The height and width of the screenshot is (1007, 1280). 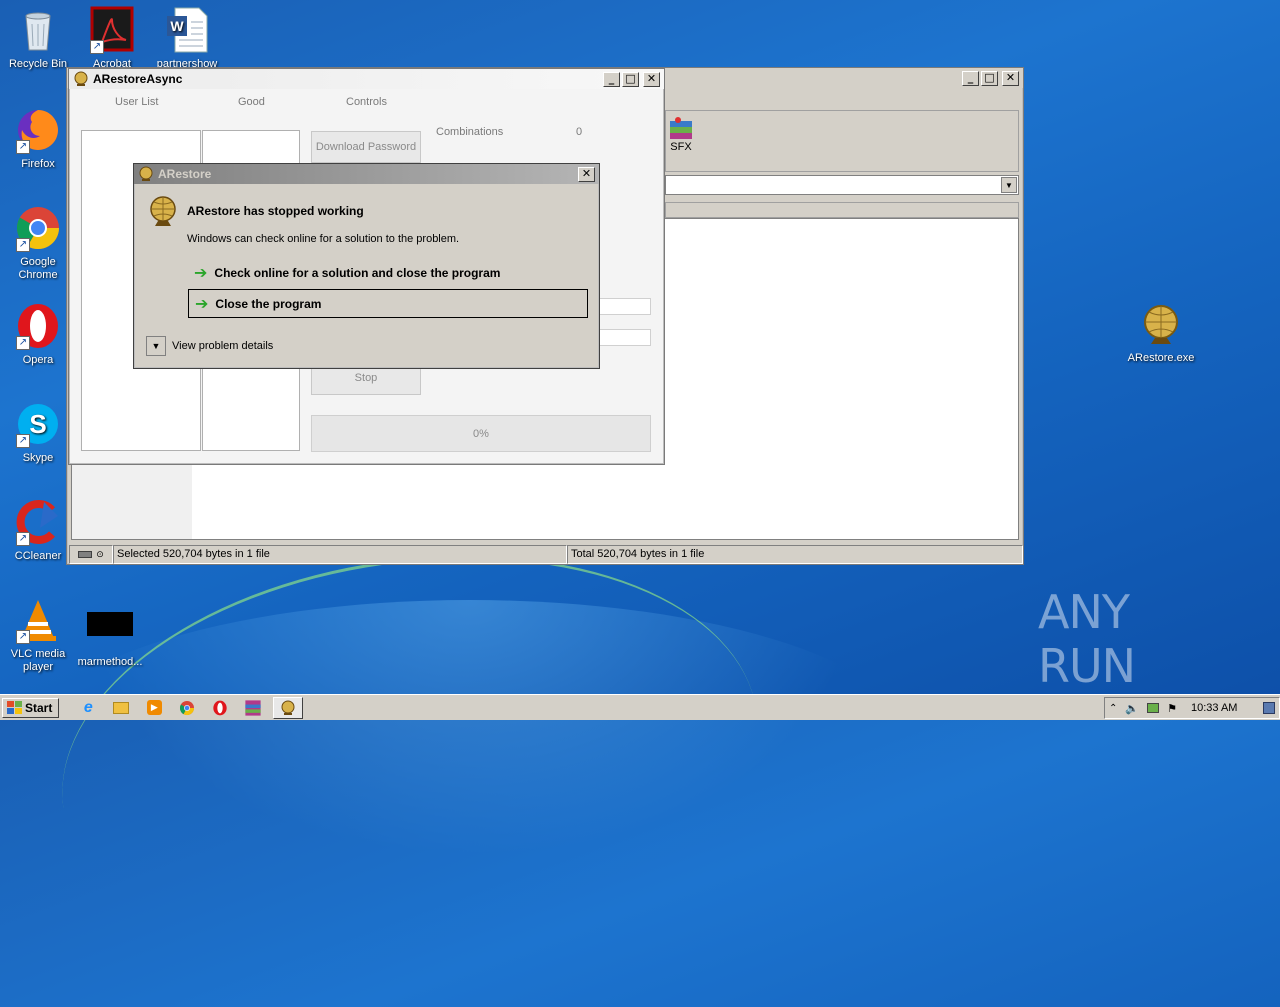 What do you see at coordinates (38, 130) in the screenshot?
I see `firefox-icon: ↗` at bounding box center [38, 130].